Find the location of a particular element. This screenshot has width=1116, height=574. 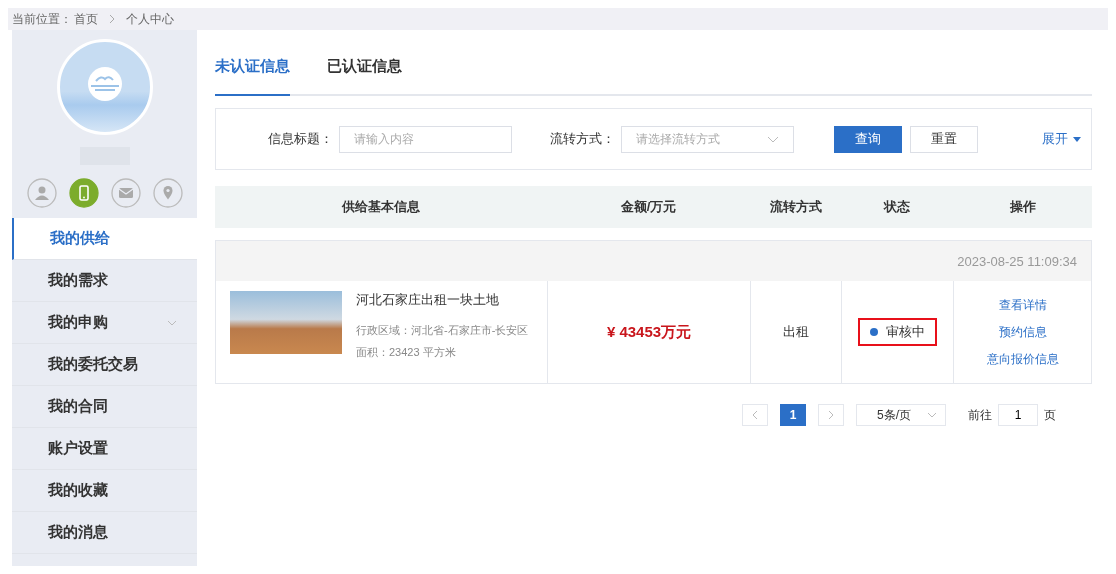

caret-down-icon is located at coordinates (1077, 139).